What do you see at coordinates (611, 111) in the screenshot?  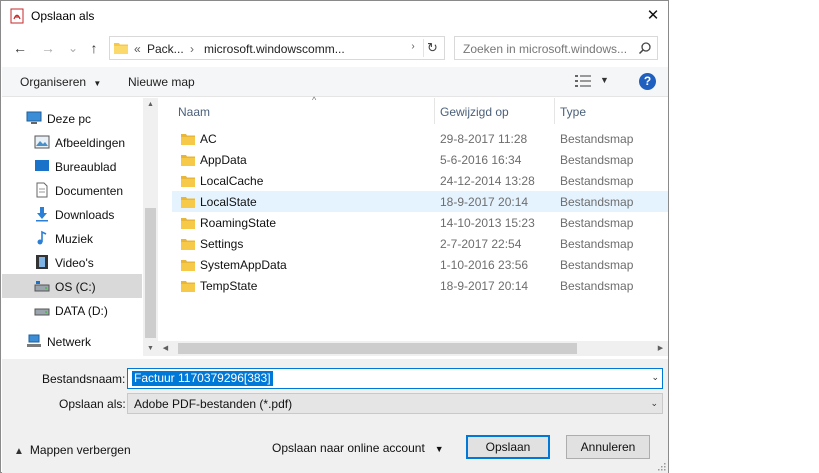 I see `column-header-type: Type` at bounding box center [611, 111].